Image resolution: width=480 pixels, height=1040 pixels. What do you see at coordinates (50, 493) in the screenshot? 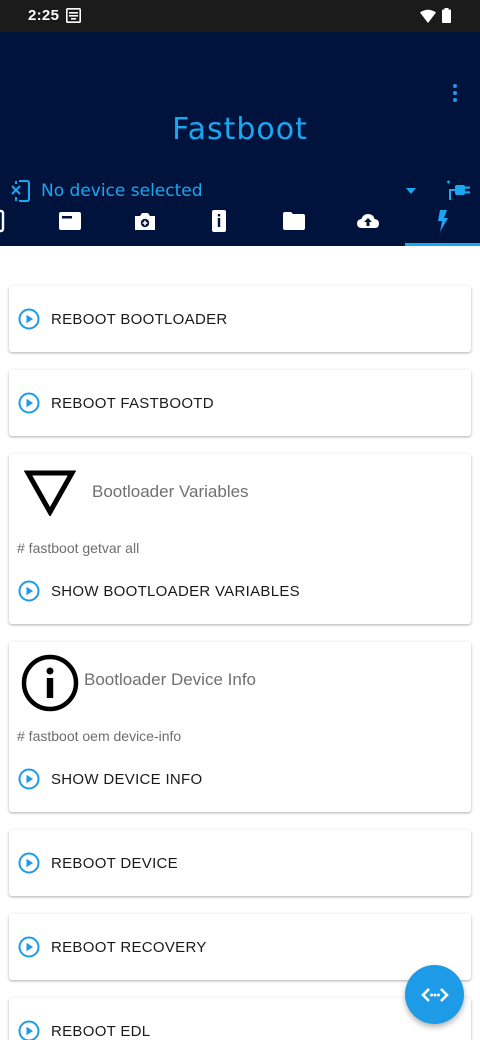
I see `triangle-down-icon` at bounding box center [50, 493].